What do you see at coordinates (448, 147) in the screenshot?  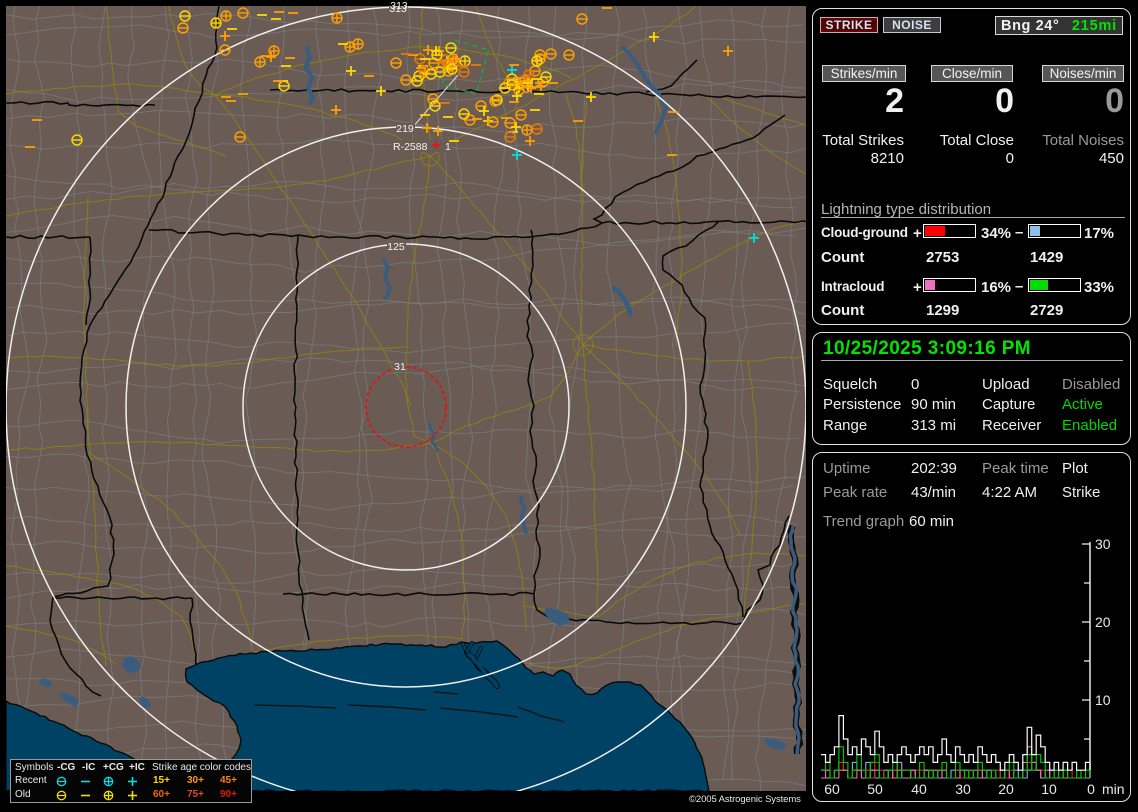 I see `svg-text: 1` at bounding box center [448, 147].